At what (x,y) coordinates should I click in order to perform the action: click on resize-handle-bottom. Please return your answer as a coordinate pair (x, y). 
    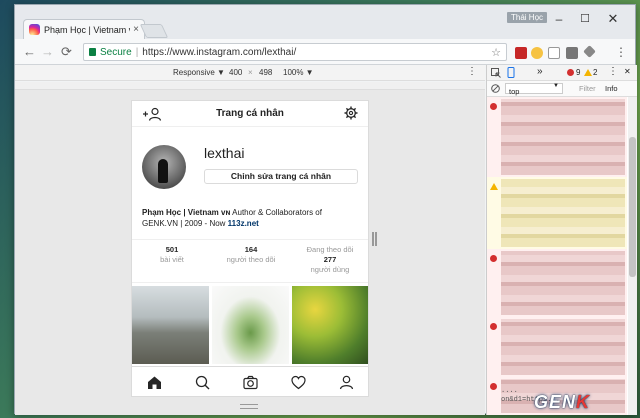
    Looking at the image, I should click on (249, 406).